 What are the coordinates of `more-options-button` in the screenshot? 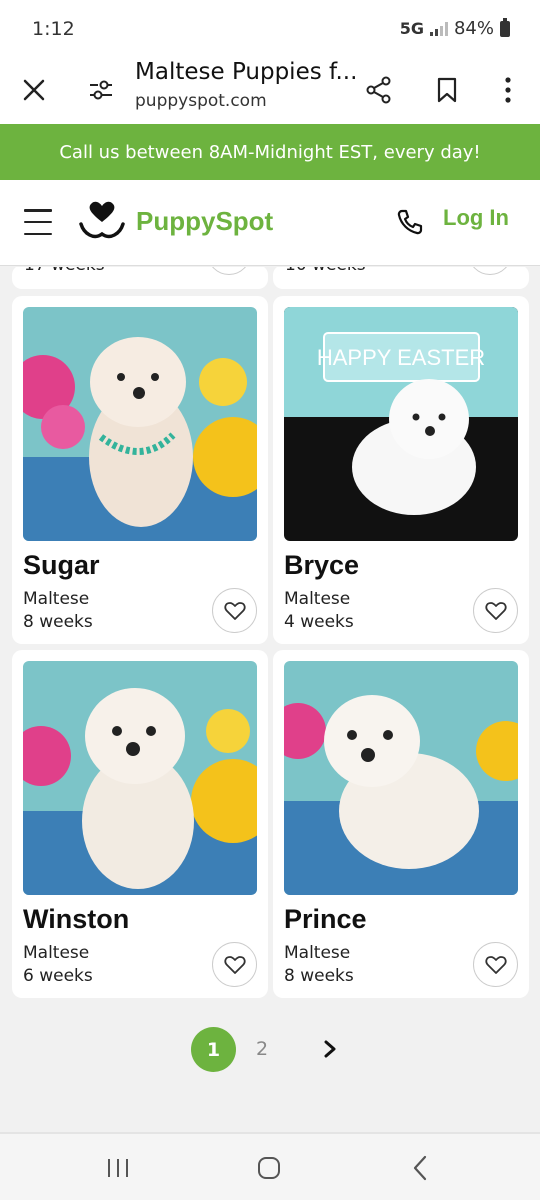 It's located at (508, 90).